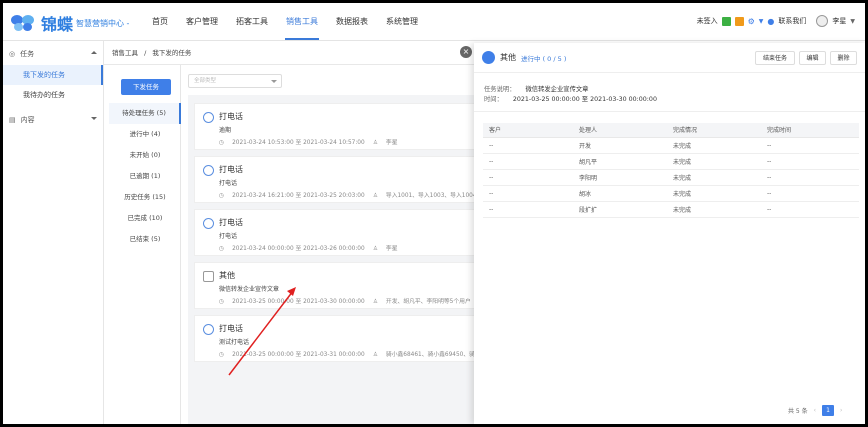 Image resolution: width=868 pixels, height=427 pixels. I want to click on other-task-icon, so click(208, 276).